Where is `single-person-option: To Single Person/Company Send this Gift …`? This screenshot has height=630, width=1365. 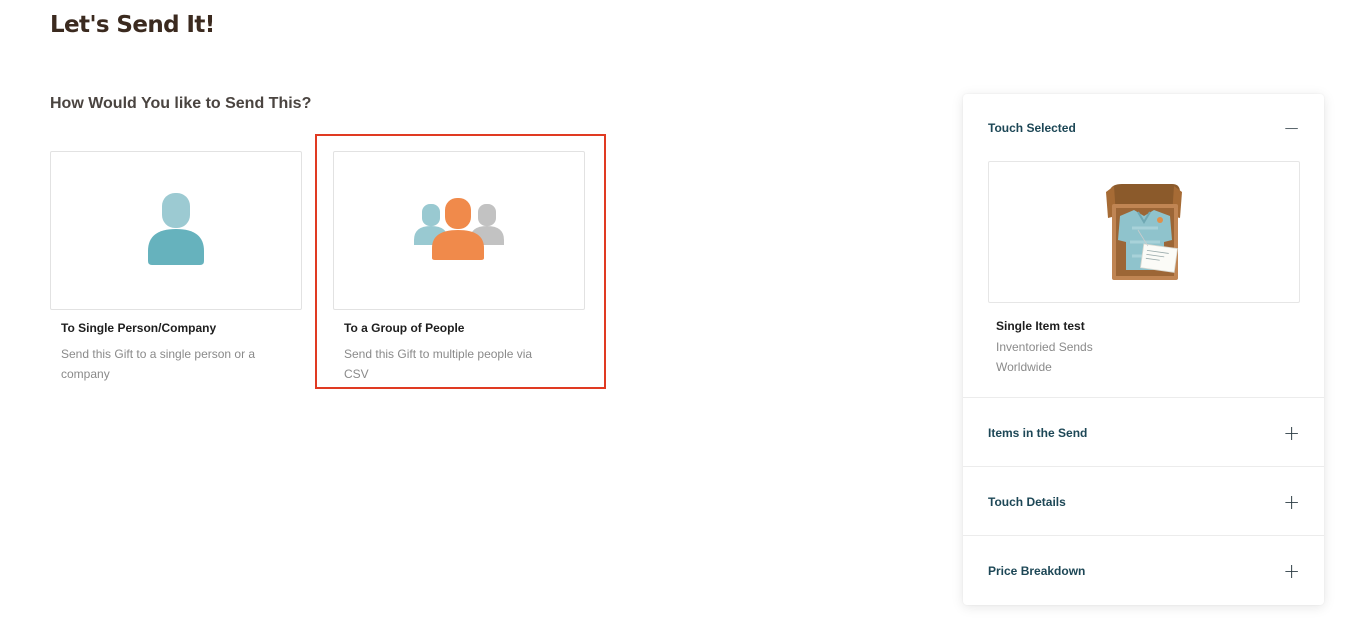
single-person-option: To Single Person/Company Send this Gift … is located at coordinates (176, 267).